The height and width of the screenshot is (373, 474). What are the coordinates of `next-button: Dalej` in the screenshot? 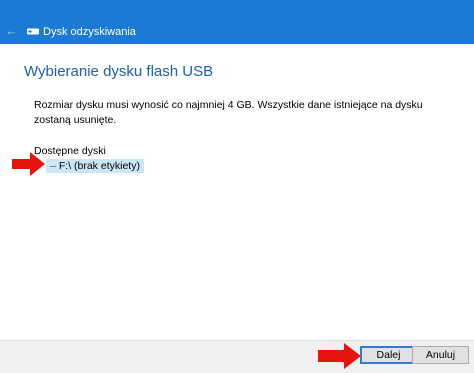 It's located at (388, 355).